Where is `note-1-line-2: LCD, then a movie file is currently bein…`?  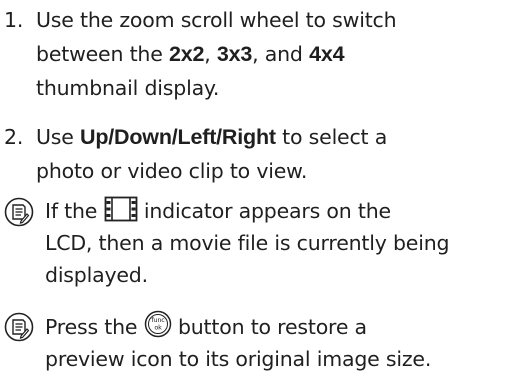 note-1-line-2: LCD, then a movie file is currently bein… is located at coordinates (247, 243).